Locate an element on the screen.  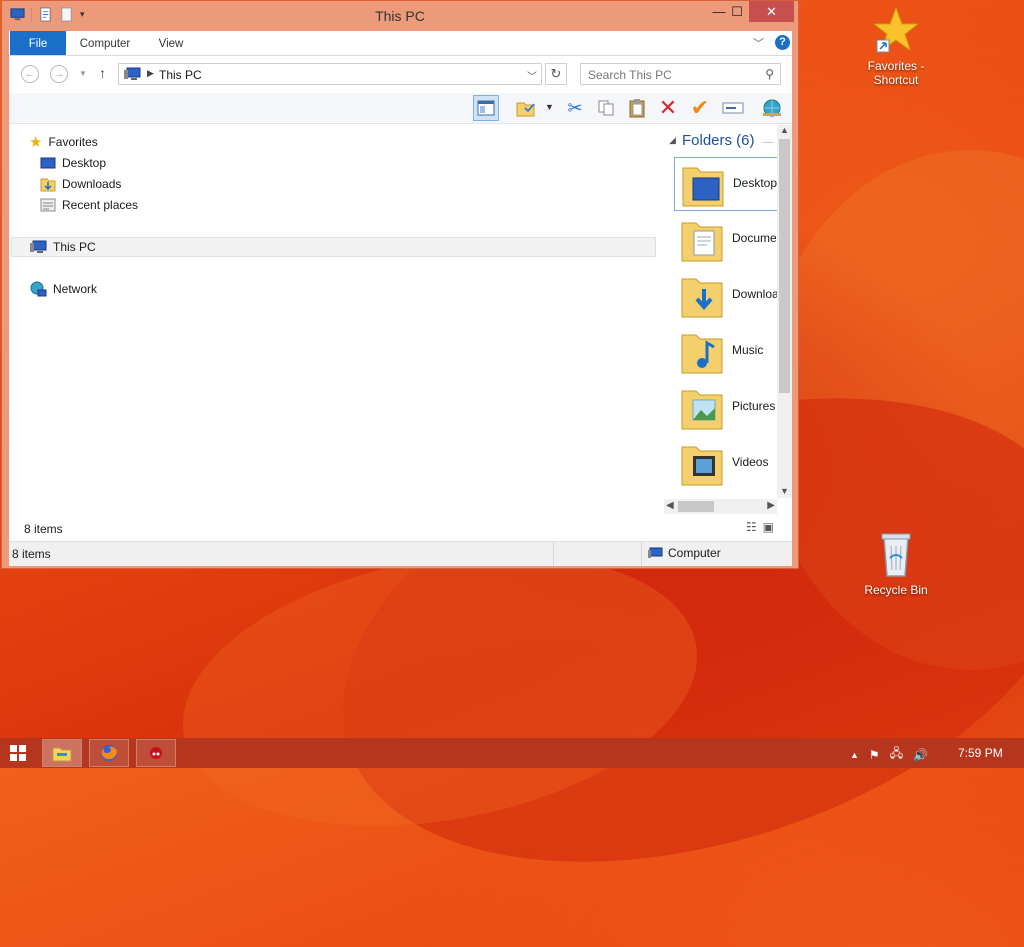
copy-button is located at coordinates (606, 108).